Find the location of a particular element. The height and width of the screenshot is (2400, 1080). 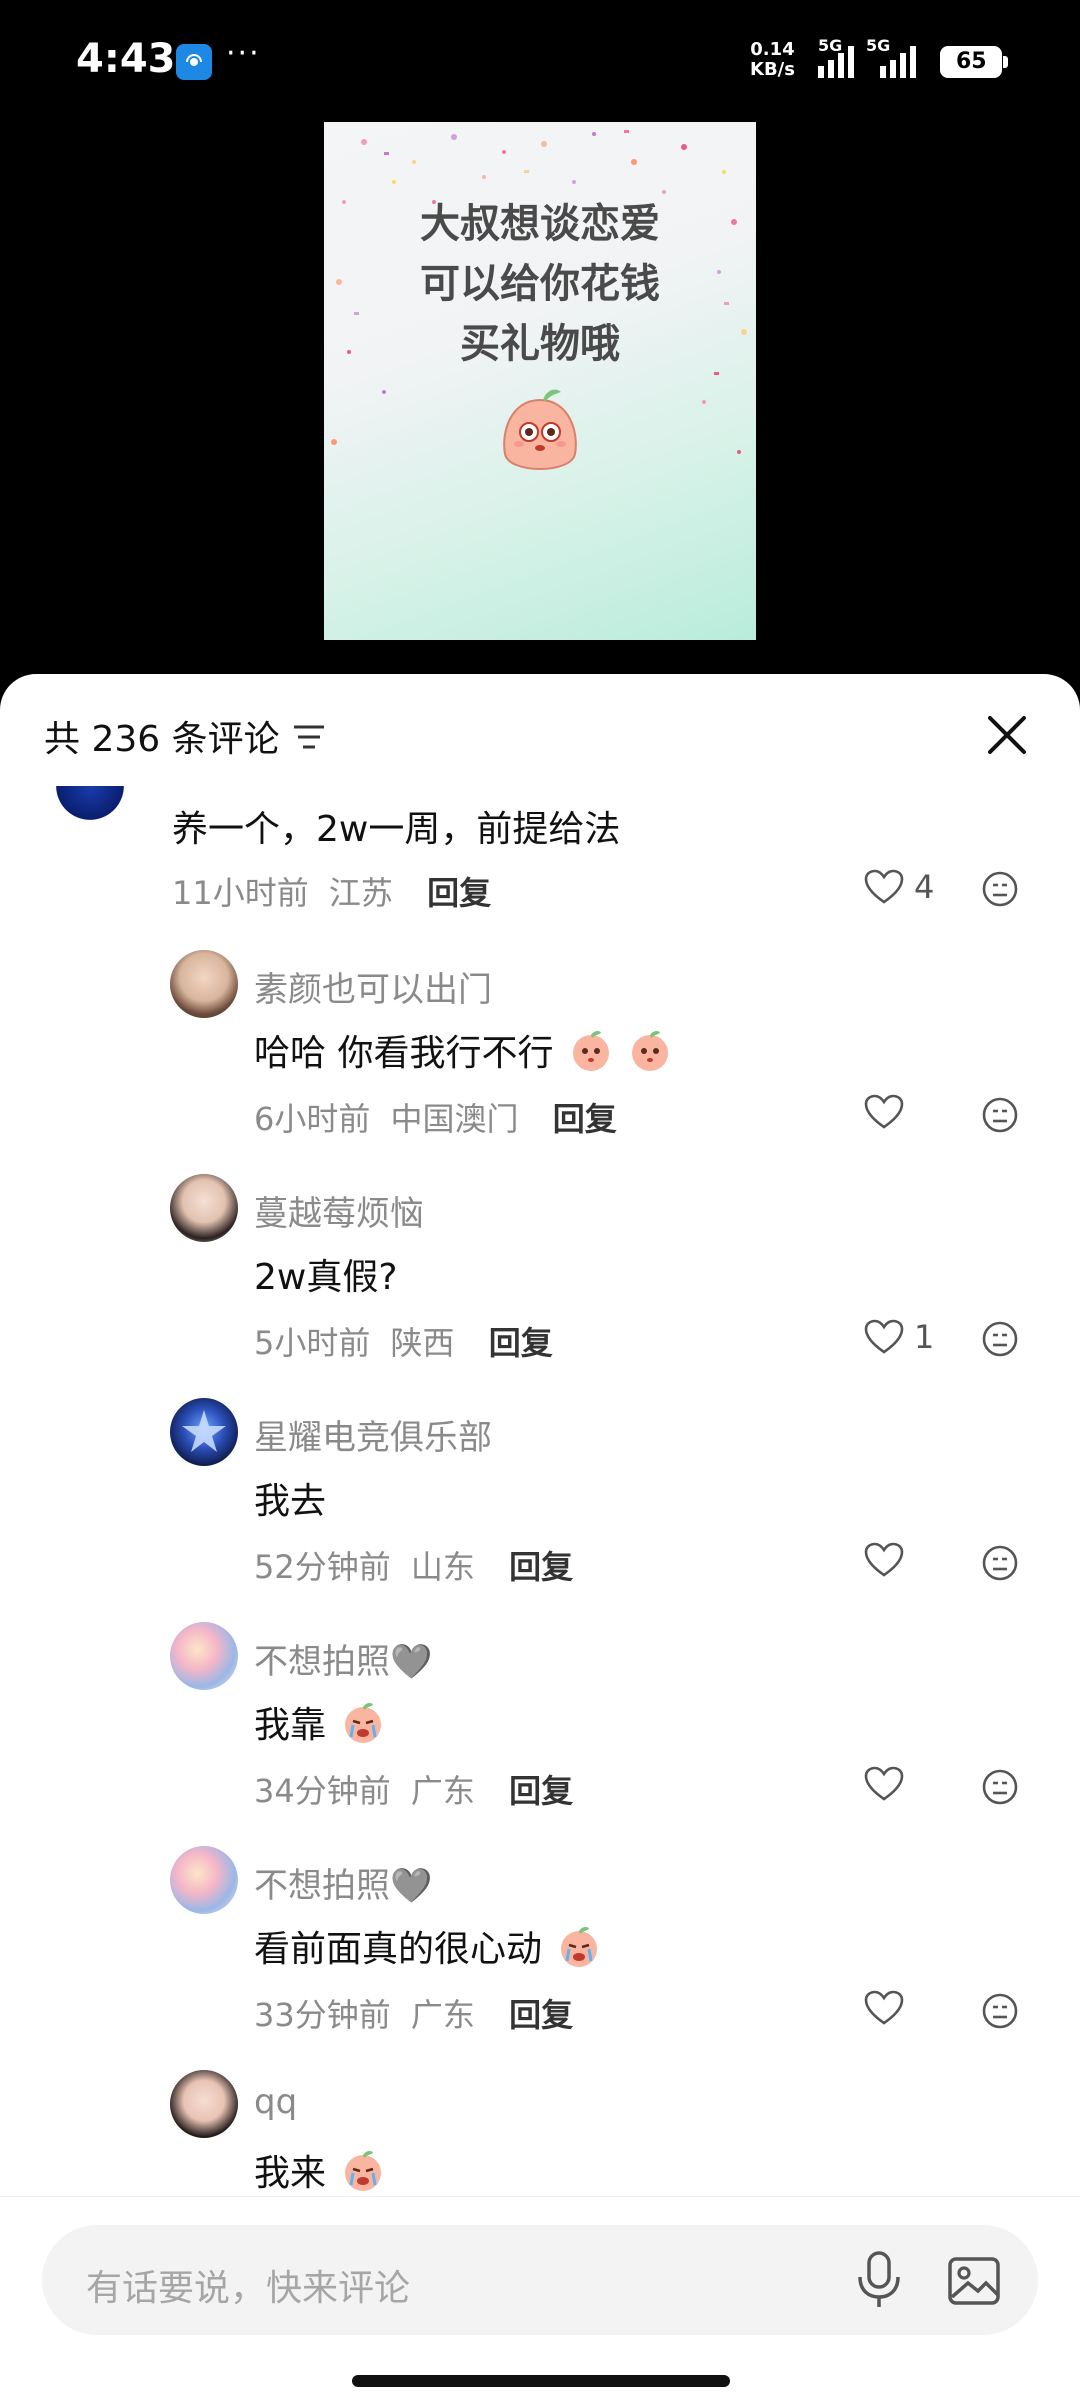

status-dots: ··· is located at coordinates (243, 53).